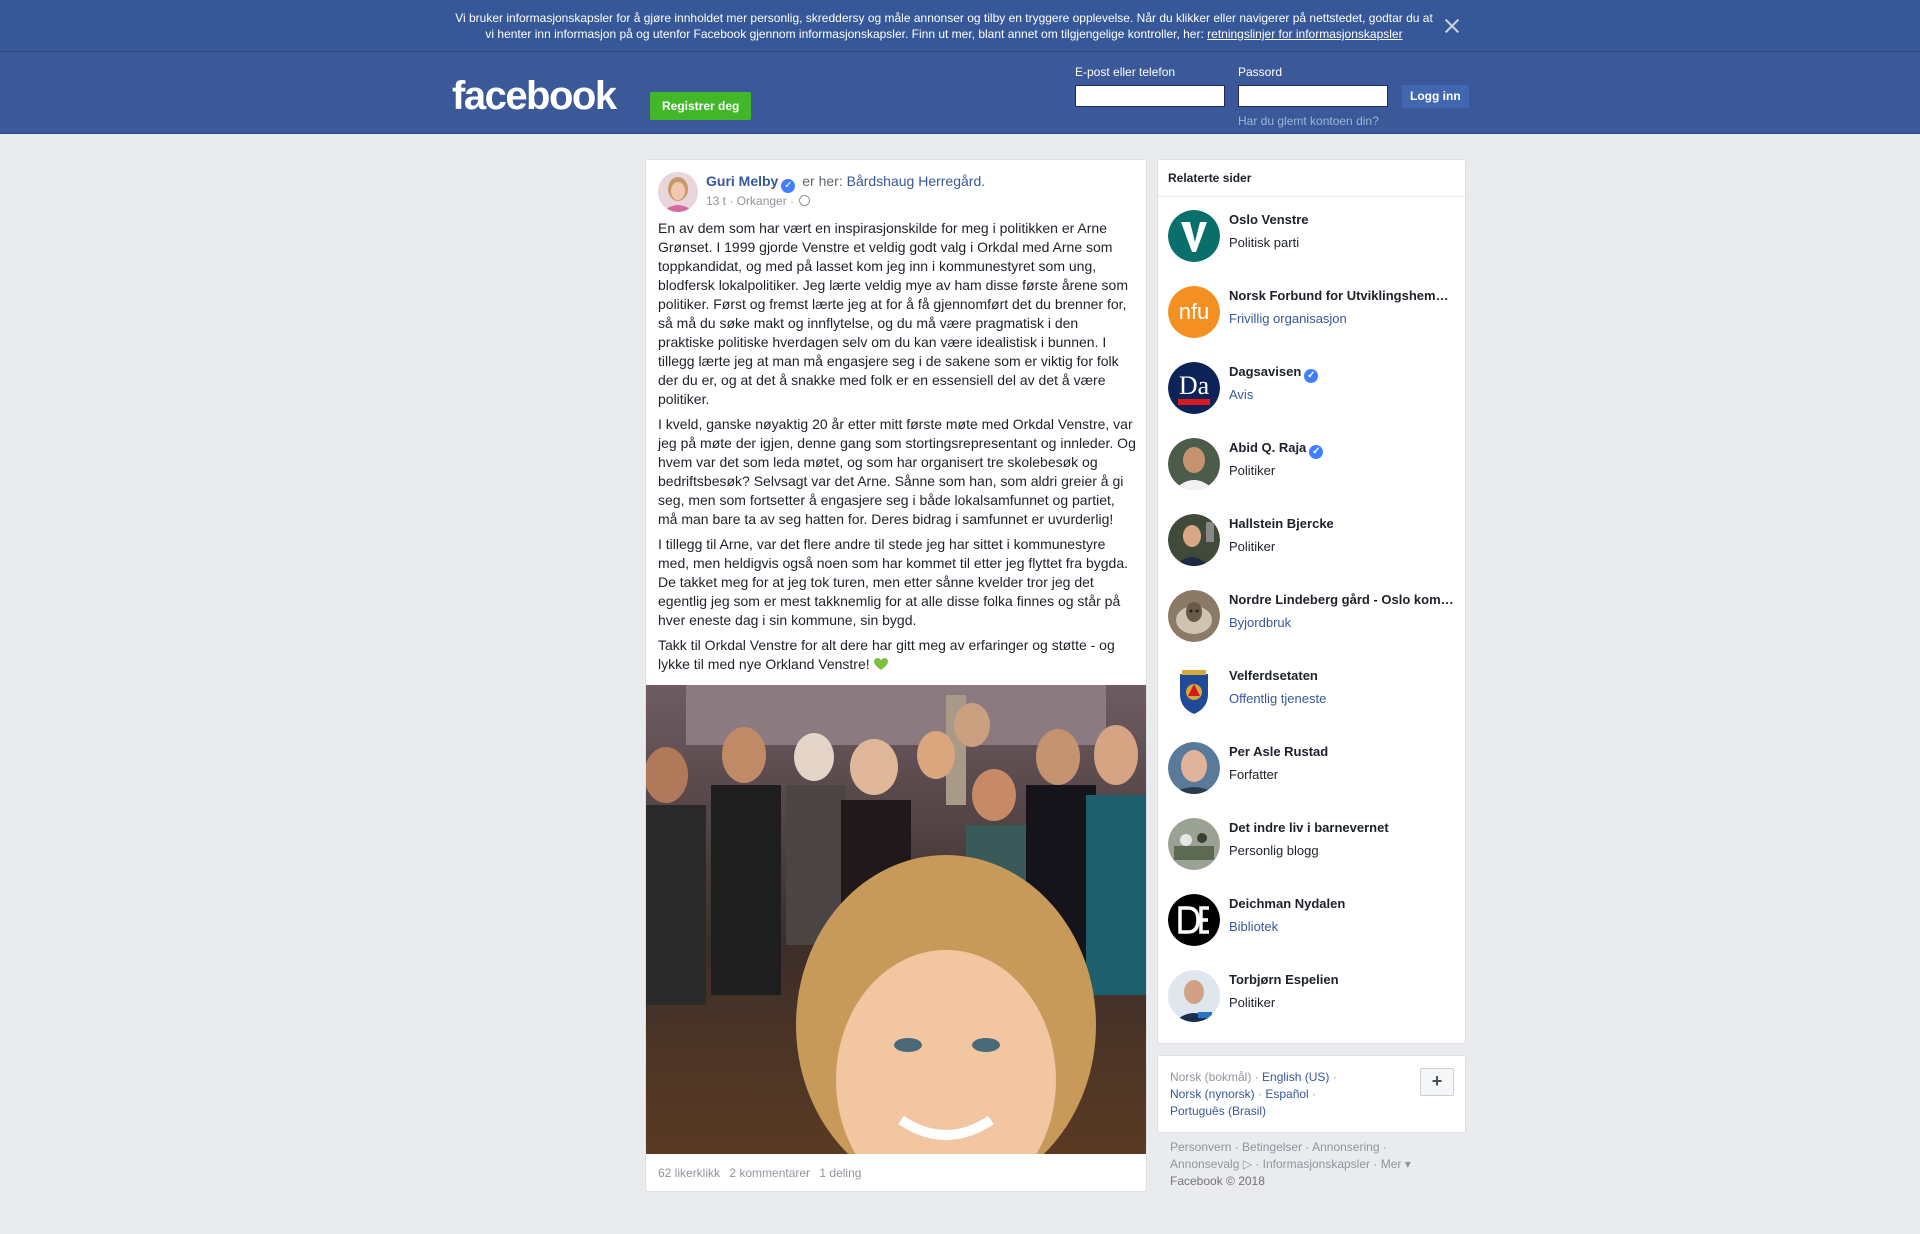 The image size is (1920, 1234). What do you see at coordinates (689, 1173) in the screenshot?
I see `likes-count: 62 likerklikk` at bounding box center [689, 1173].